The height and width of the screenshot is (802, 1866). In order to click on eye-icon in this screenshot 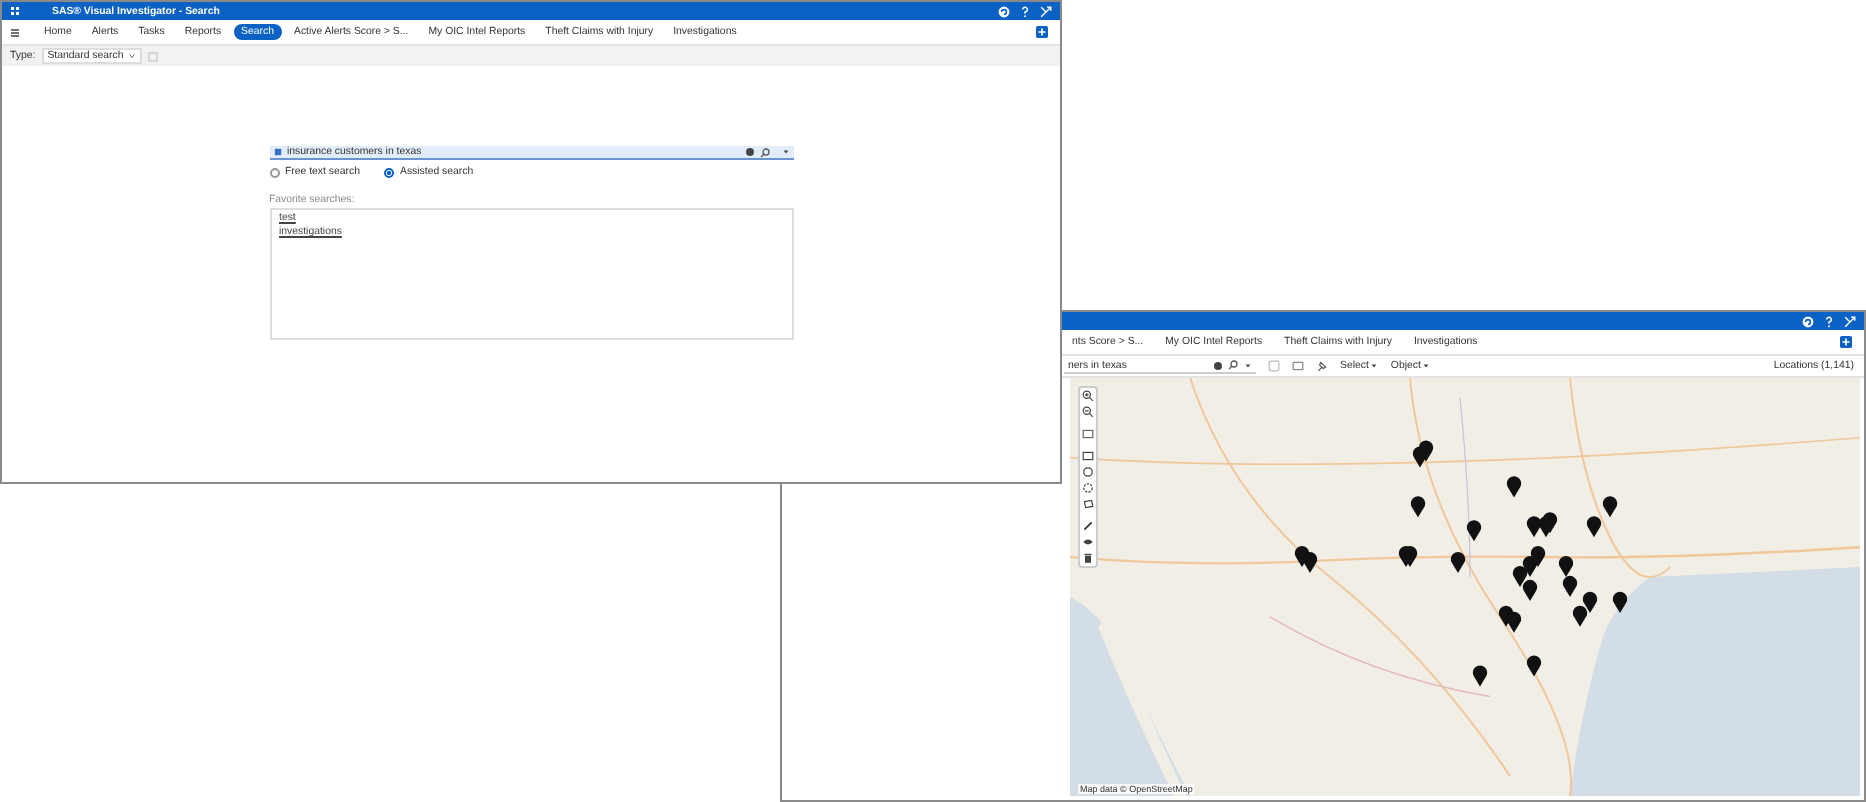, I will do `click(1088, 542)`.